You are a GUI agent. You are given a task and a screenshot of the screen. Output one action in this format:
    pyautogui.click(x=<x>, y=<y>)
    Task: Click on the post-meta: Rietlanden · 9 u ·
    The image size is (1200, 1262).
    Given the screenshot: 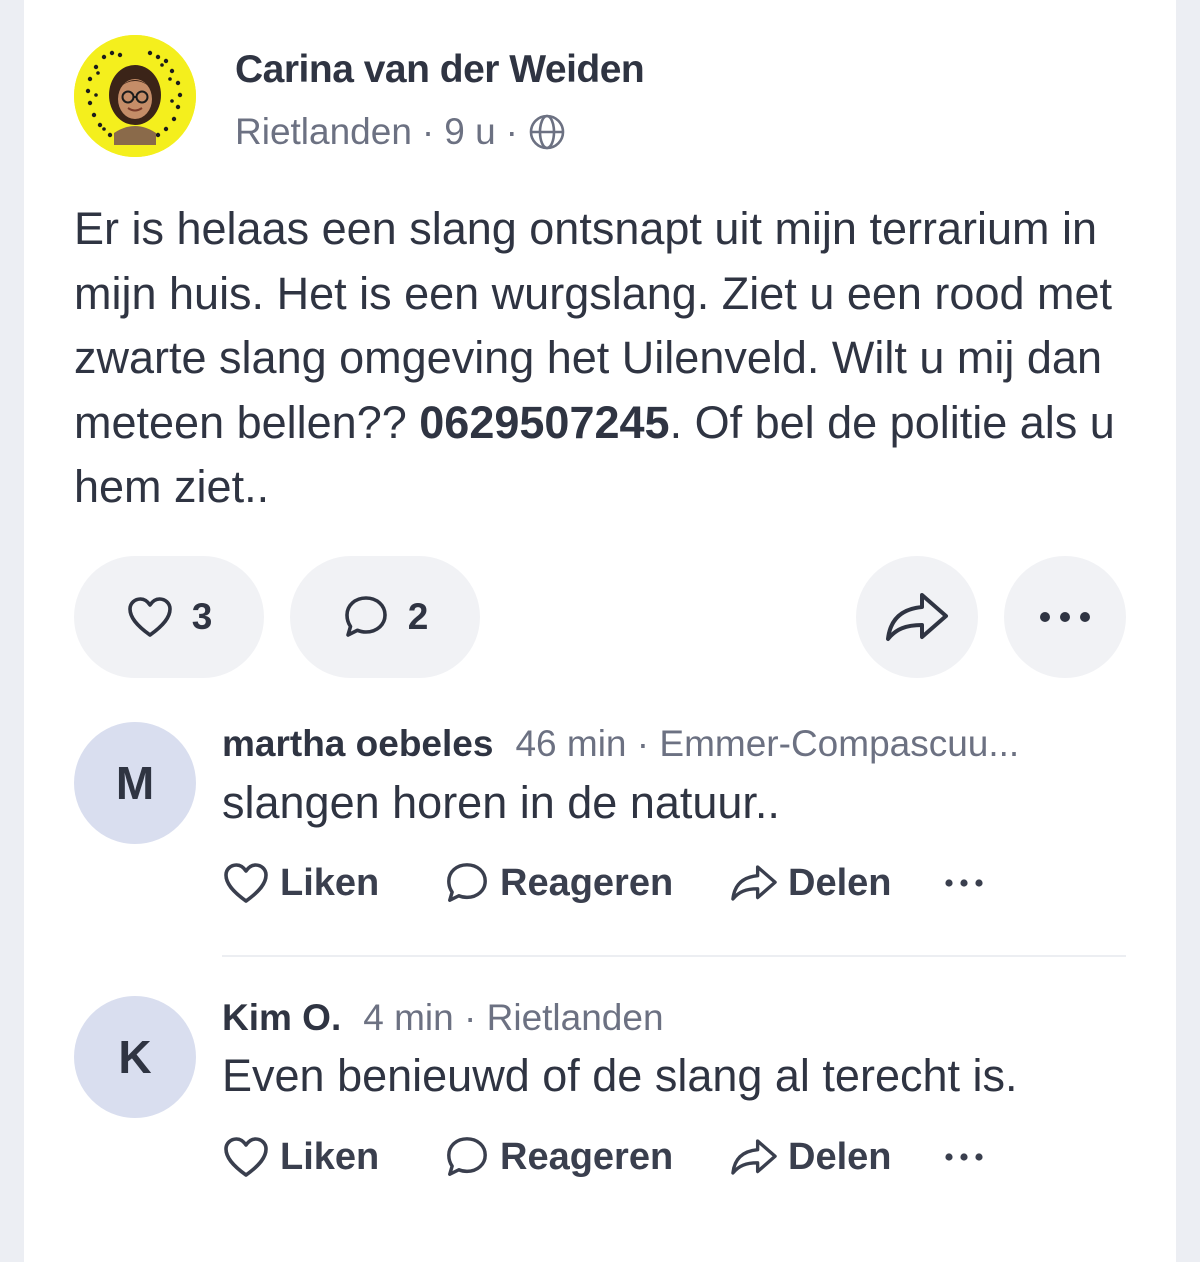 What is the action you would take?
    pyautogui.click(x=400, y=132)
    